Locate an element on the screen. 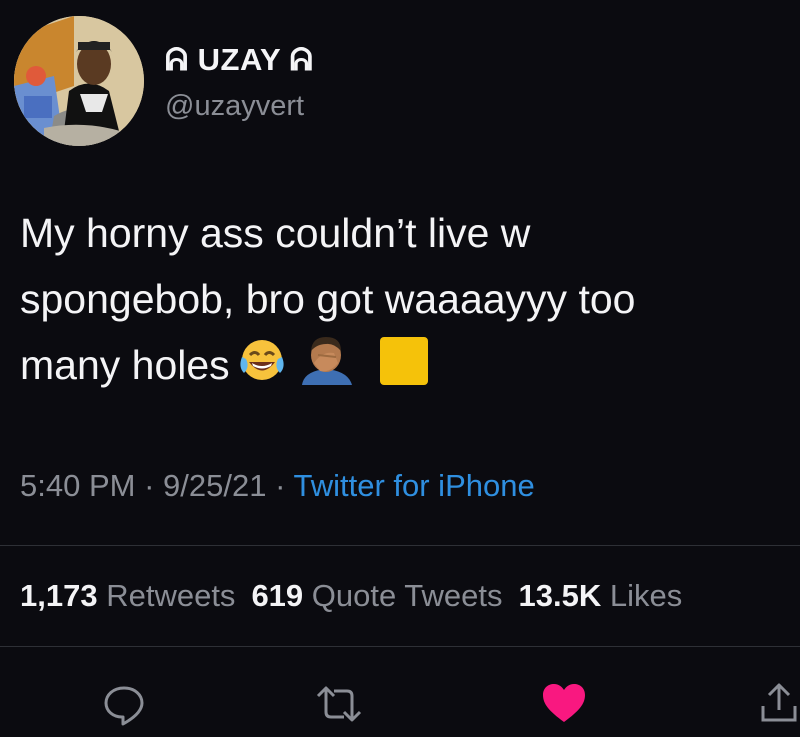 The width and height of the screenshot is (800, 737). retweet-icon is located at coordinates (339, 704).